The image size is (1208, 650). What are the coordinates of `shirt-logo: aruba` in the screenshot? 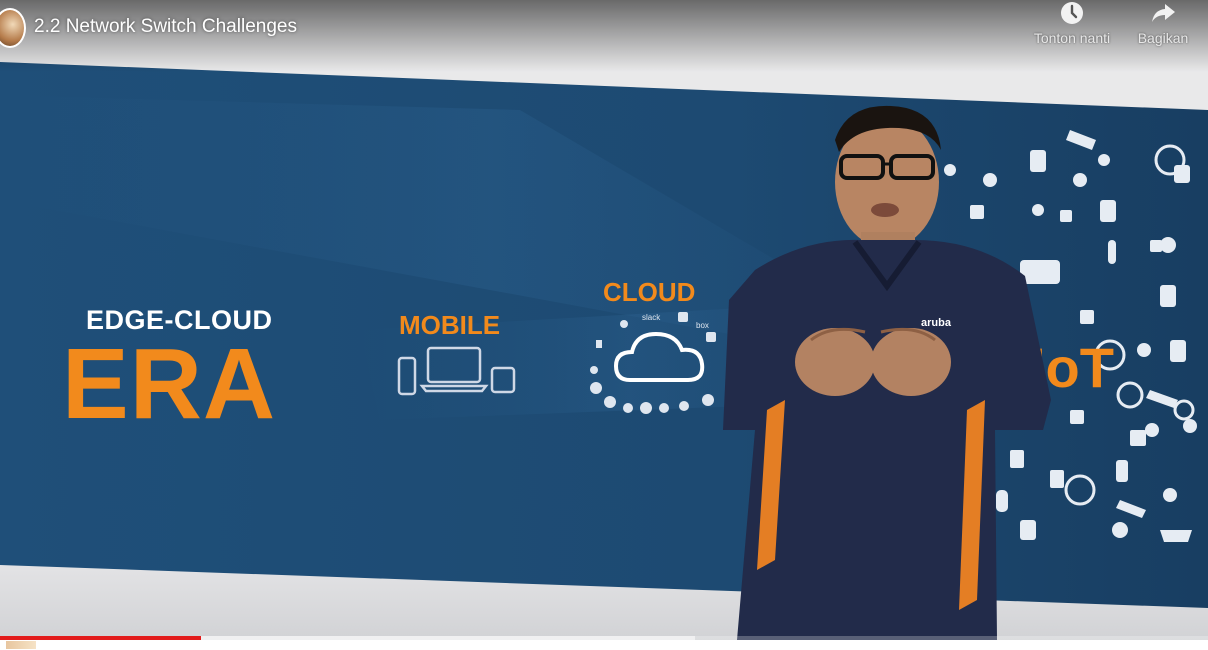 It's located at (936, 323).